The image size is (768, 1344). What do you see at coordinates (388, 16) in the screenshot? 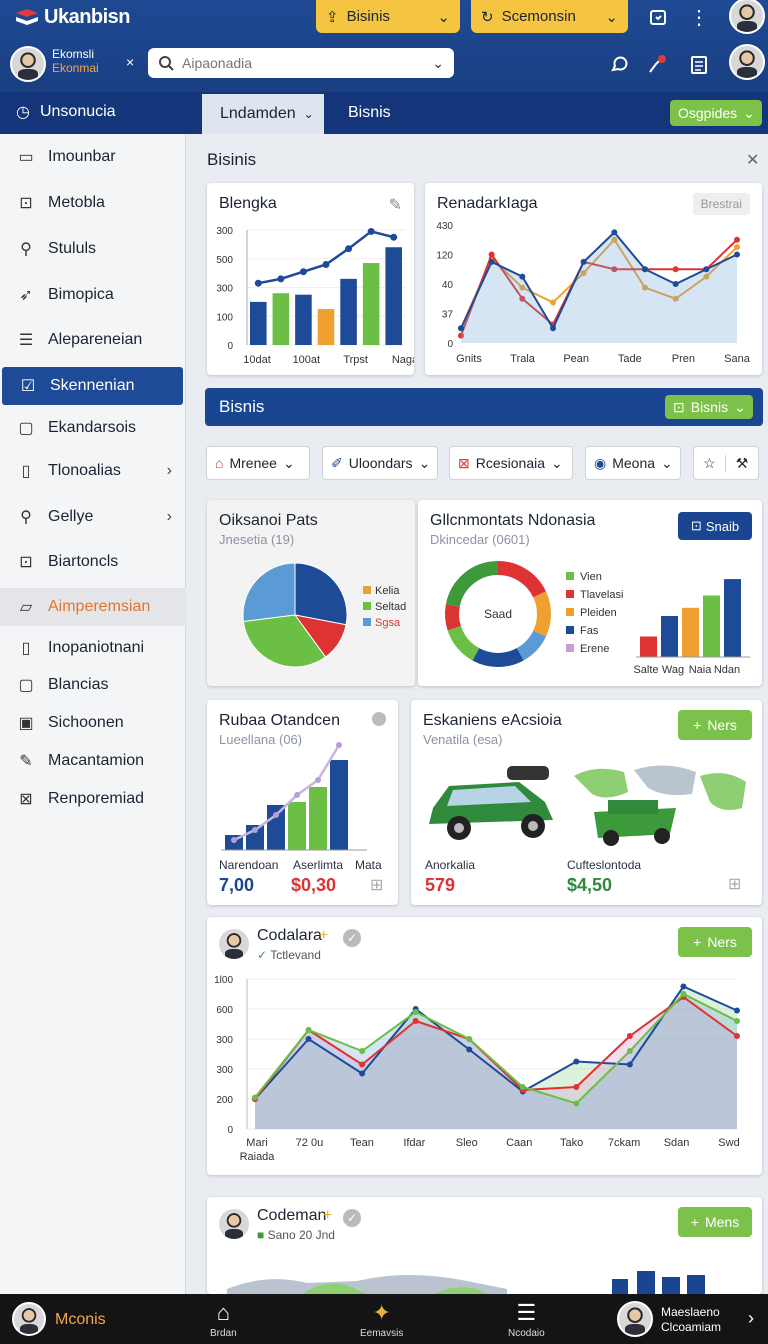
I see `bisinis-menu-button: ⇪ Bisinis ⌄` at bounding box center [388, 16].